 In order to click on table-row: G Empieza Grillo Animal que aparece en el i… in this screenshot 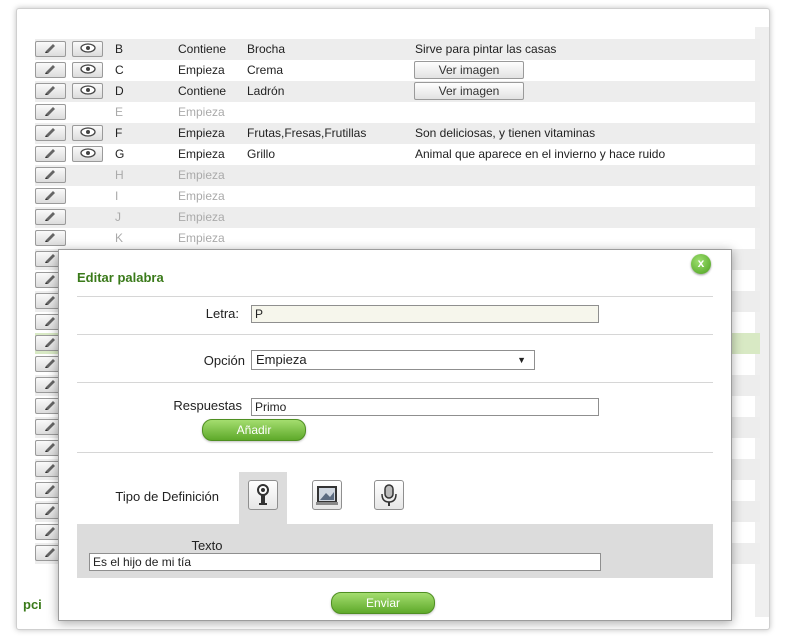, I will do `click(397, 154)`.